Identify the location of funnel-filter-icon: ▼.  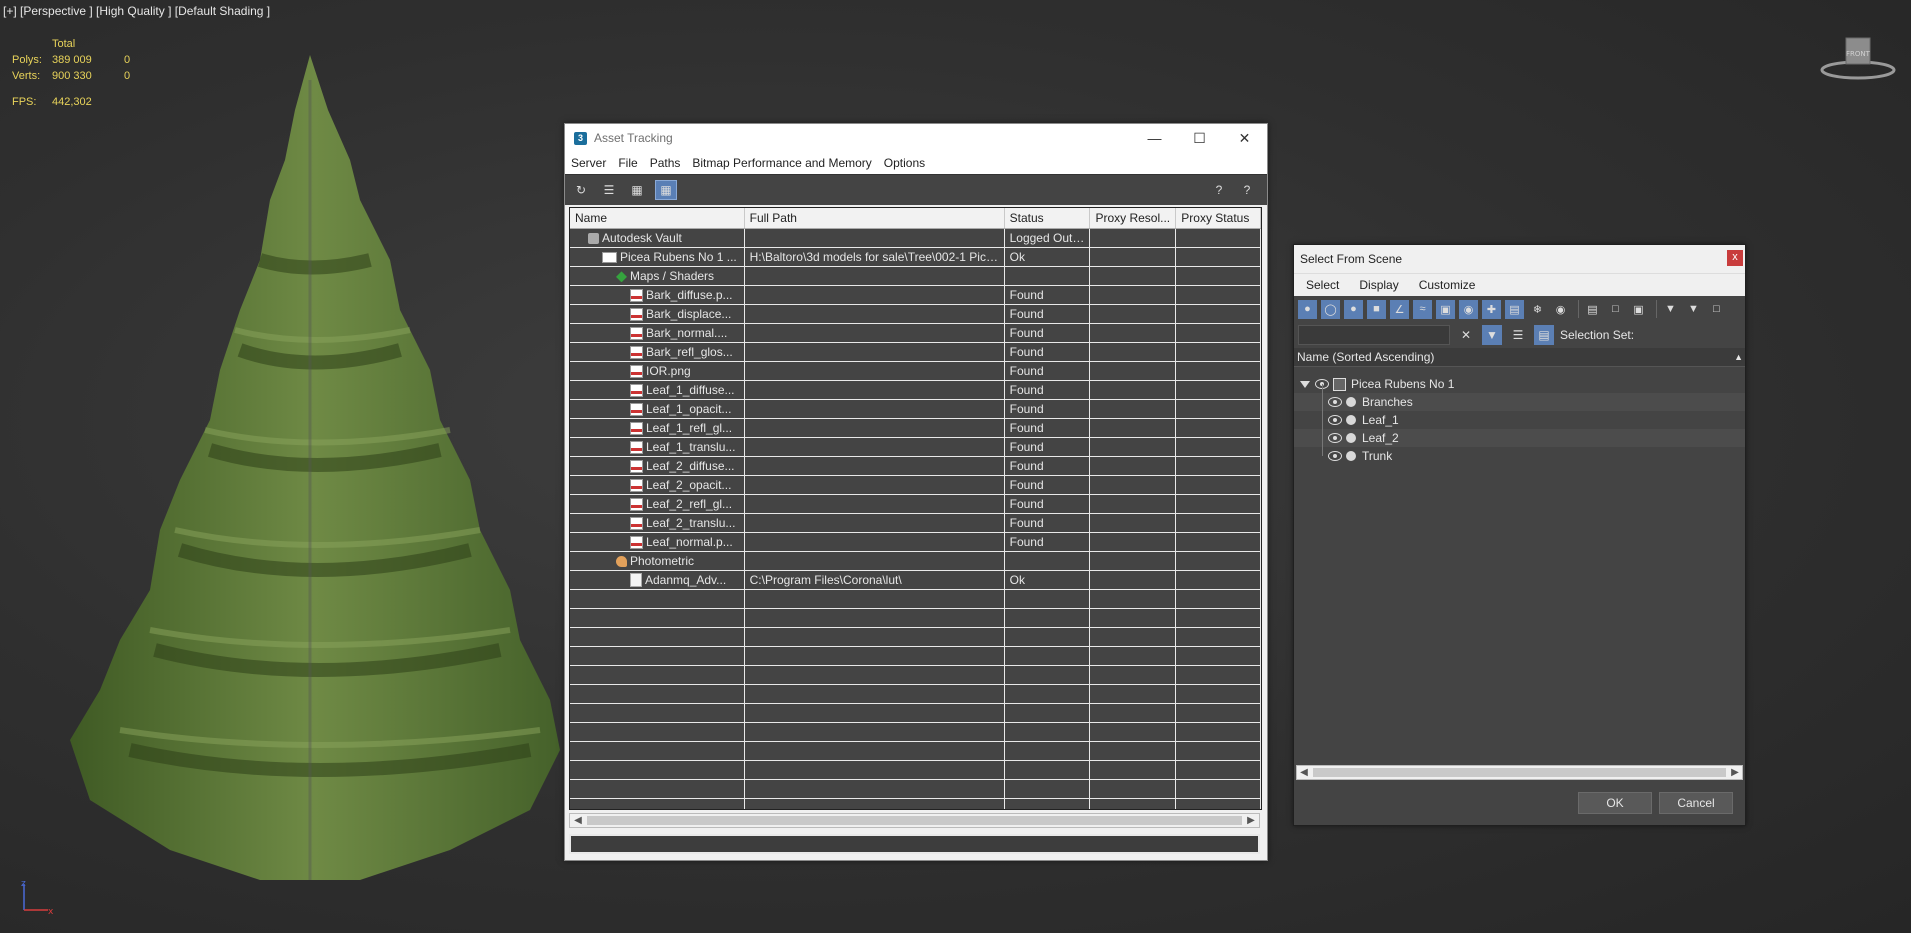
(1492, 335).